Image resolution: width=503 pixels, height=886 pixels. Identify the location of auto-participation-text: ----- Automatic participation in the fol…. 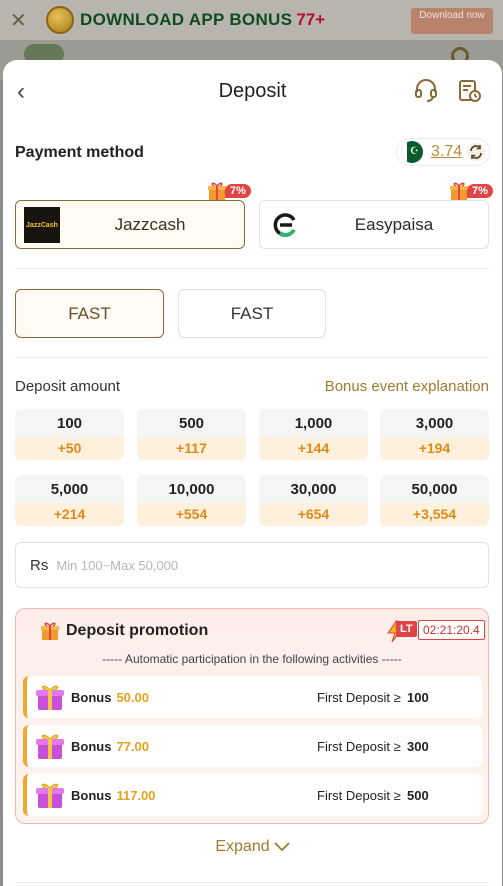
(252, 659).